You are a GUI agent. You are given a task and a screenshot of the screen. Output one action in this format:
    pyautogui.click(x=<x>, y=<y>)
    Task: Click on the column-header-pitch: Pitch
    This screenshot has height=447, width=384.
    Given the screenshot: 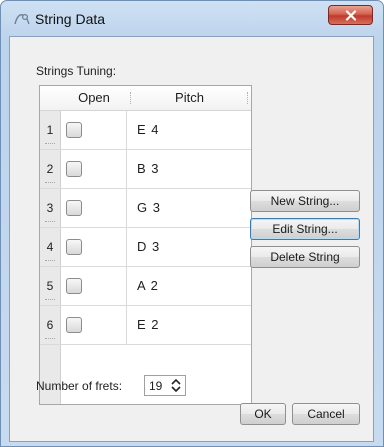 What is the action you would take?
    pyautogui.click(x=189, y=98)
    